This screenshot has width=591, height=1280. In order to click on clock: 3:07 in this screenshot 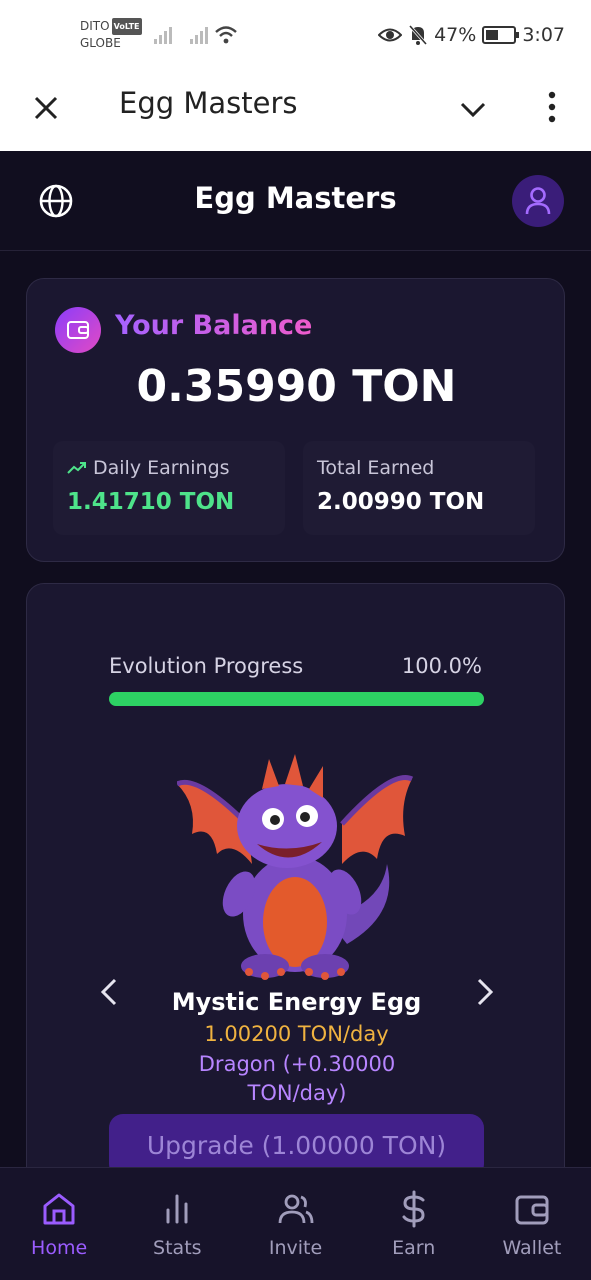, I will do `click(543, 35)`.